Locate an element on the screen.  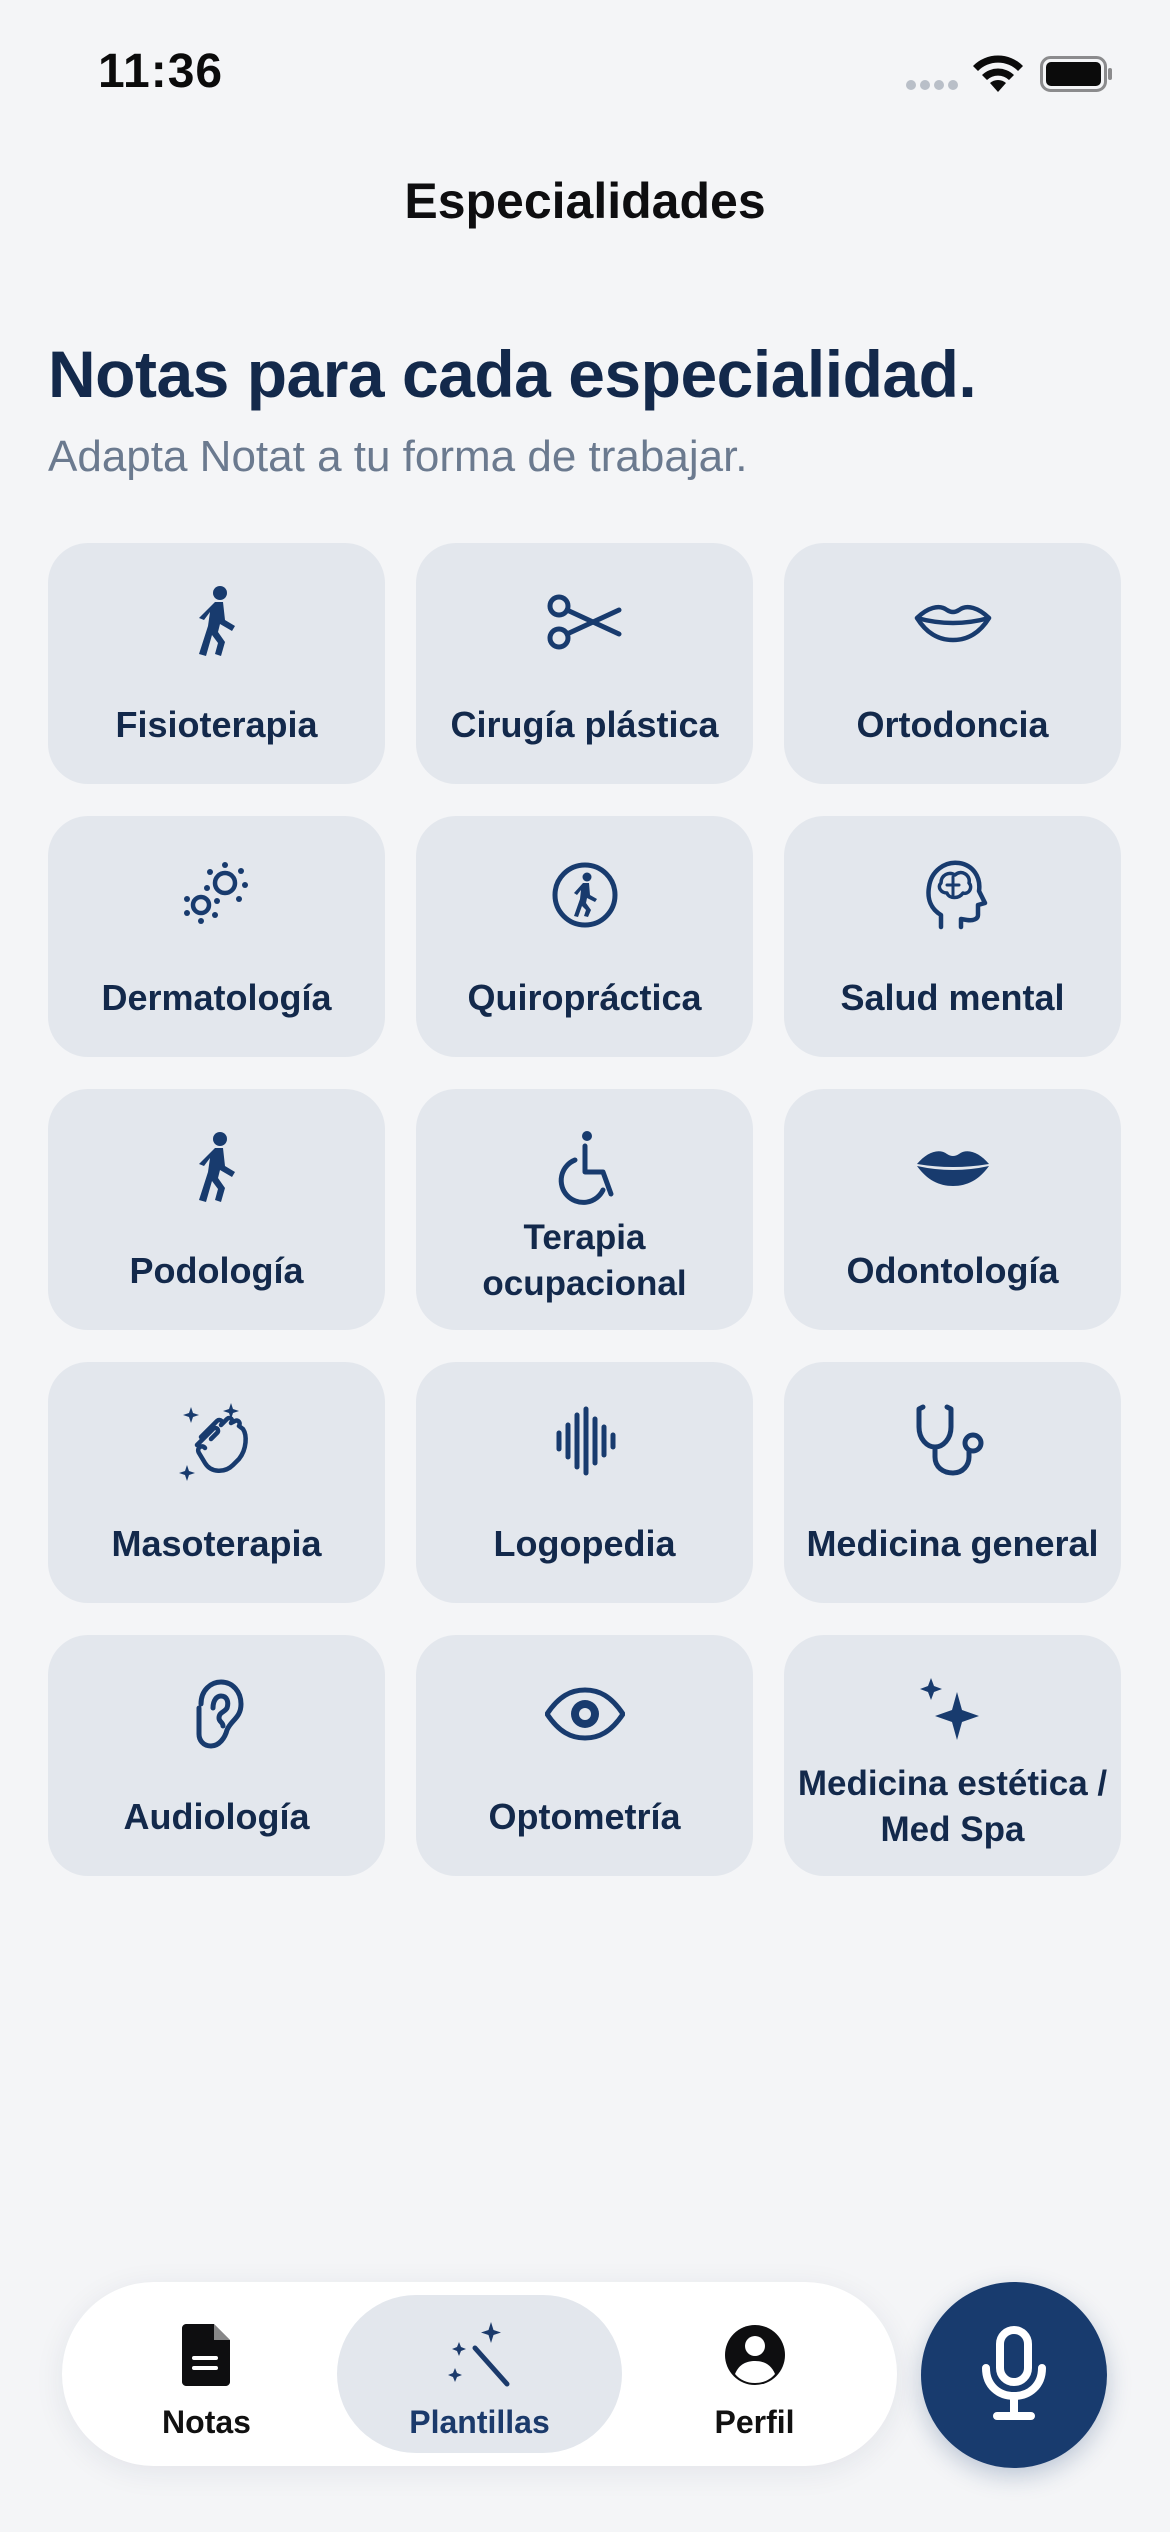
scissors-icon is located at coordinates (585, 622).